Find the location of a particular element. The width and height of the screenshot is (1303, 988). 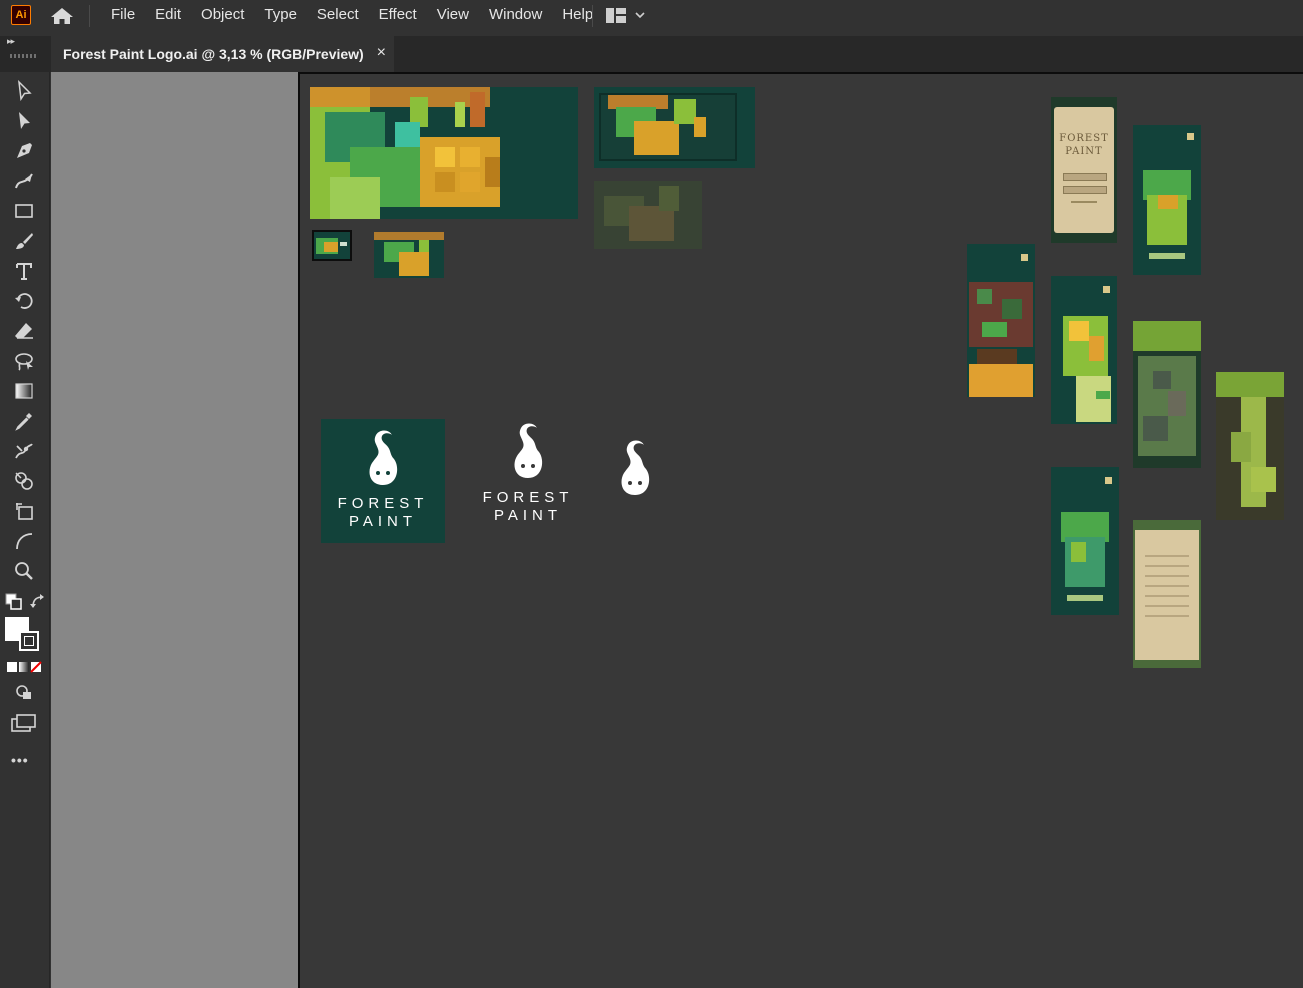

gradient-tool-icon is located at coordinates (24, 391).